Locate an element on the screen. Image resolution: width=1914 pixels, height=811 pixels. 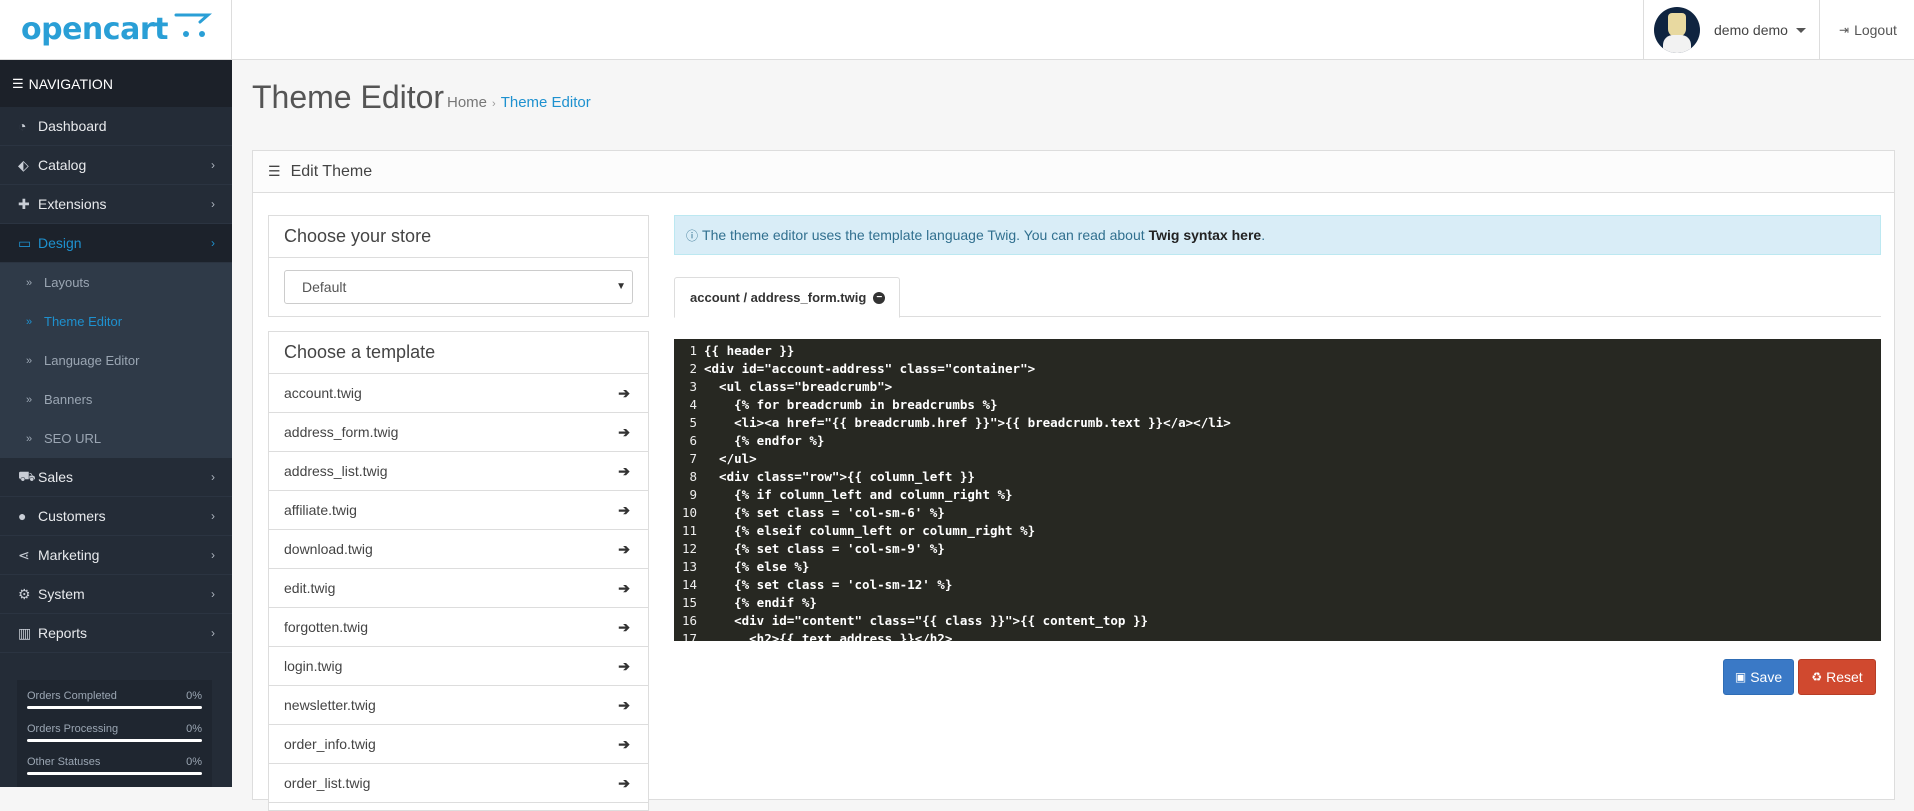
top-header: opencart demo demo ⇥ Logout is located at coordinates (957, 30).